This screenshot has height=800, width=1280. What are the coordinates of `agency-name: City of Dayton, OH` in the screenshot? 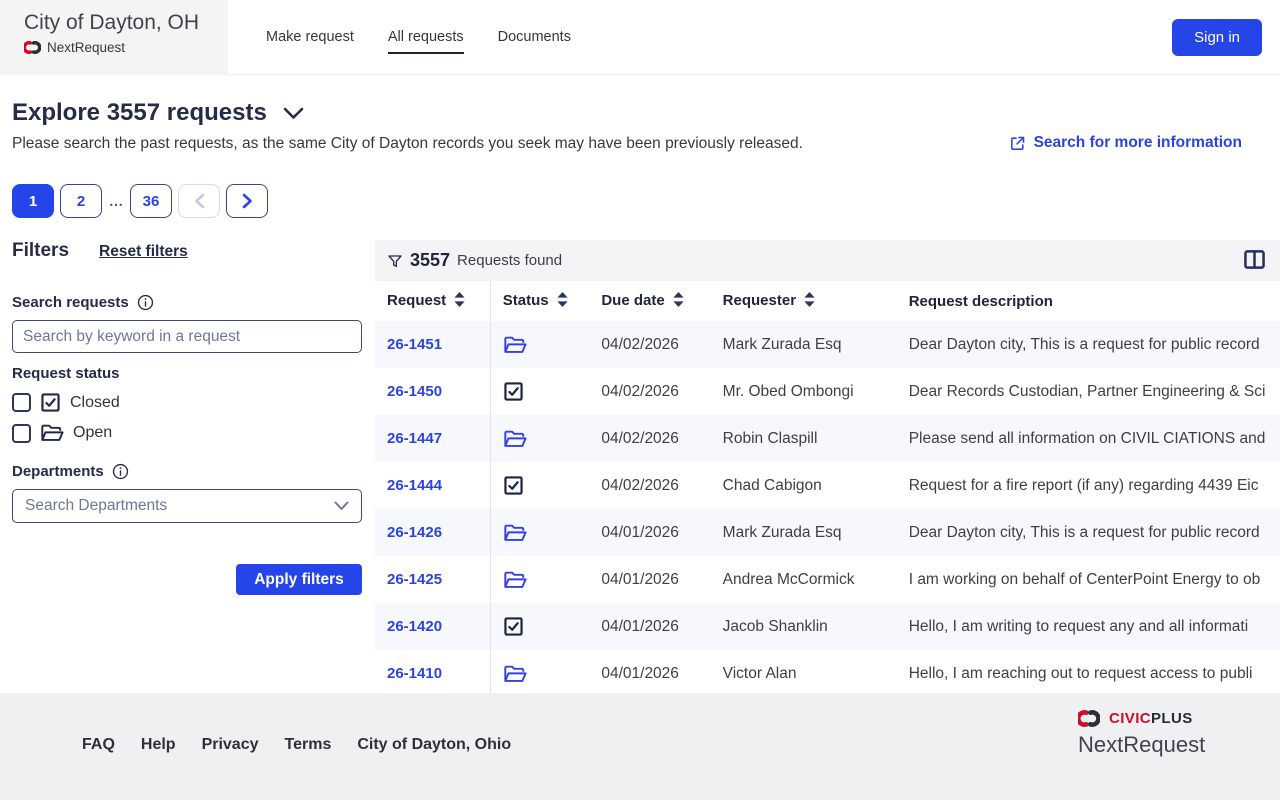 It's located at (112, 22).